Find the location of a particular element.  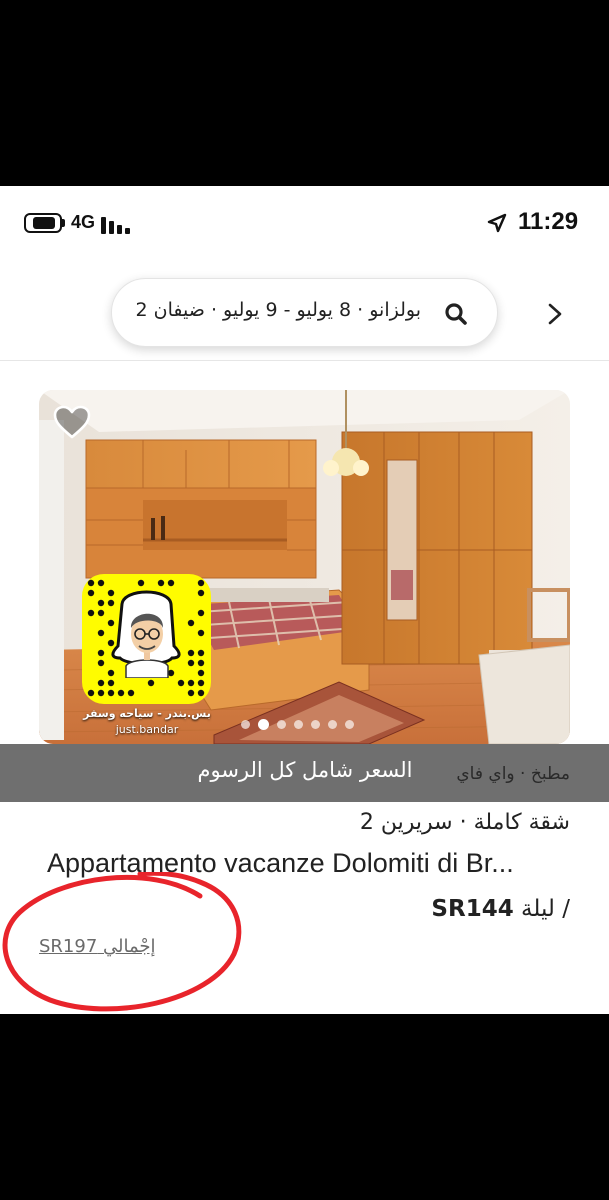

amenities-text: مطبخ · واي فاي is located at coordinates (513, 774).